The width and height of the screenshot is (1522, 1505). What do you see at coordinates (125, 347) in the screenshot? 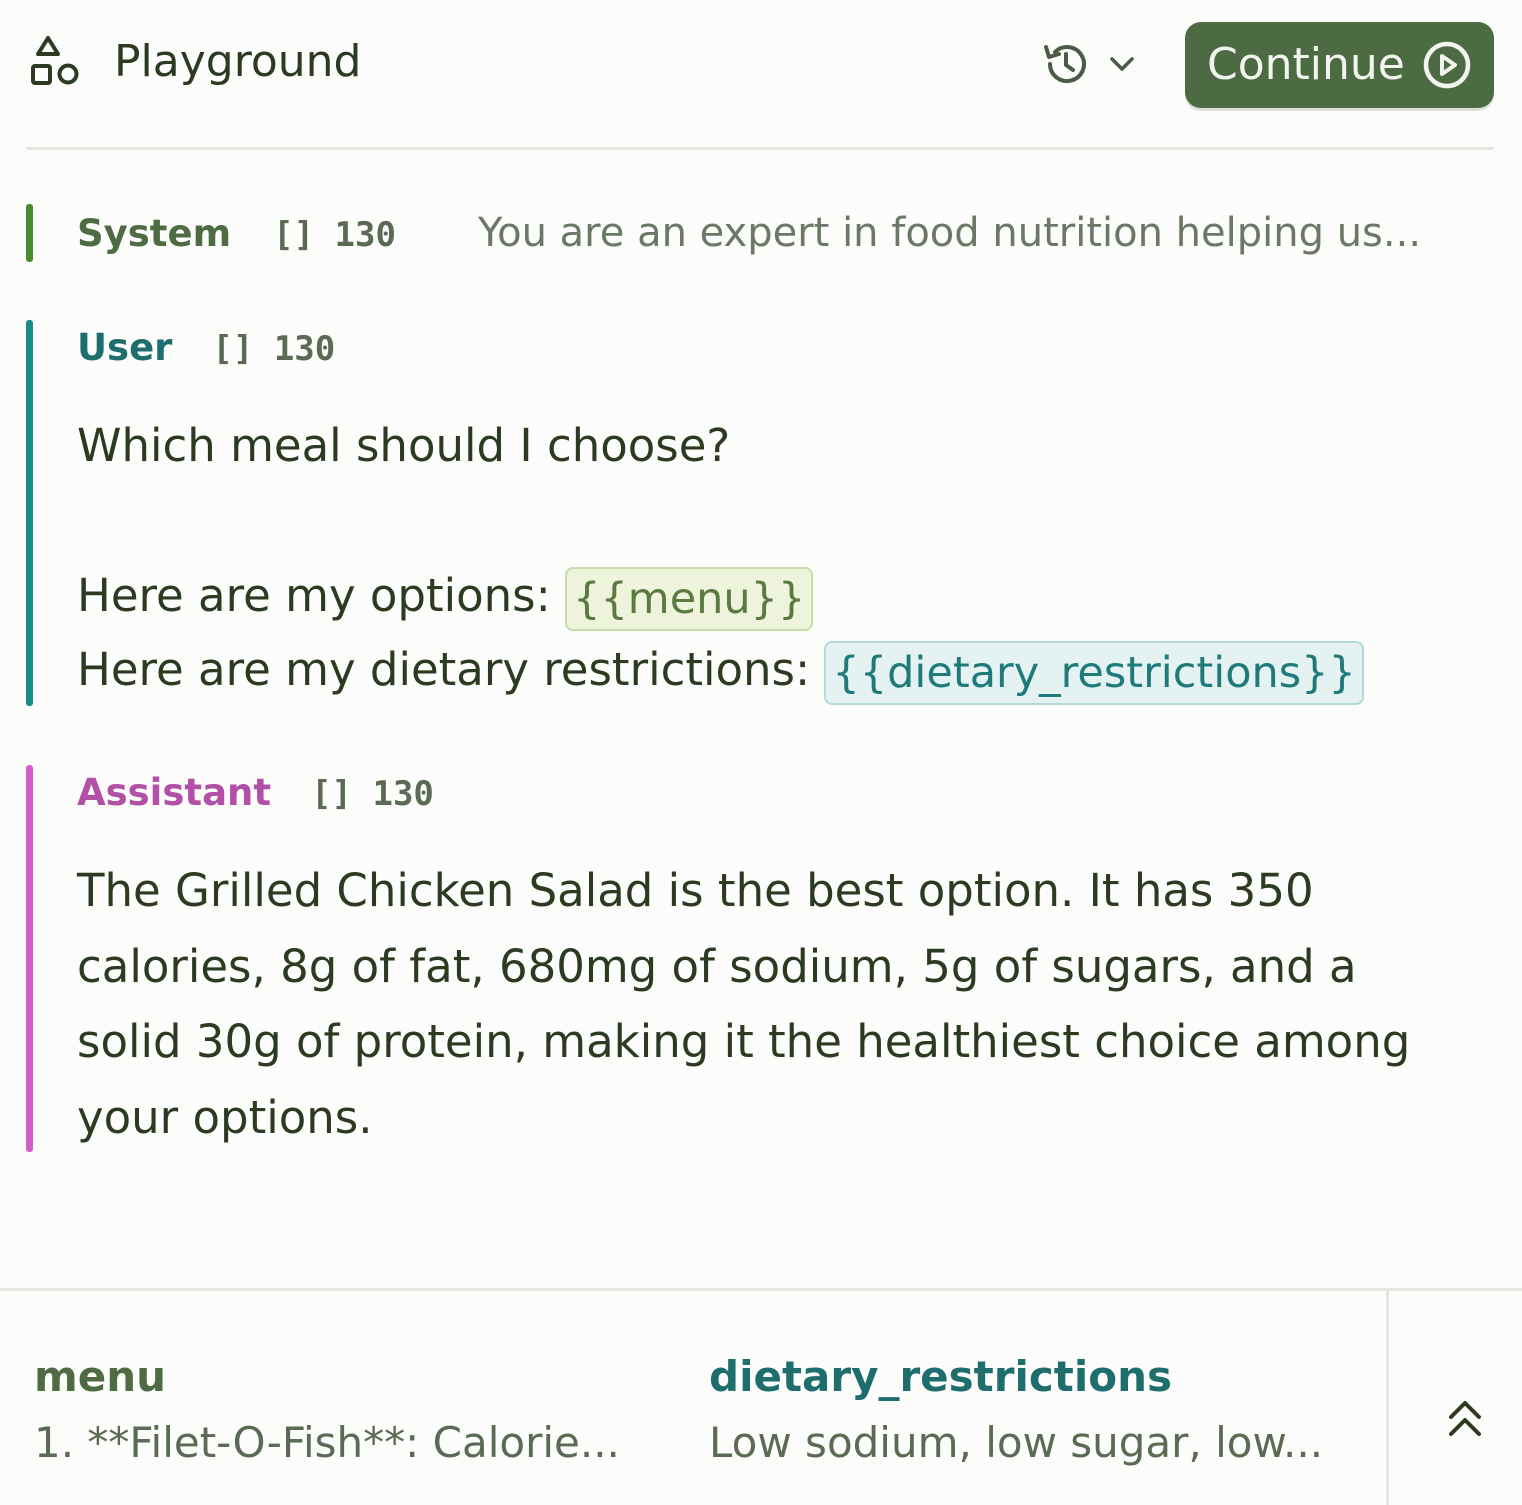
I see `user-role-label: User` at bounding box center [125, 347].